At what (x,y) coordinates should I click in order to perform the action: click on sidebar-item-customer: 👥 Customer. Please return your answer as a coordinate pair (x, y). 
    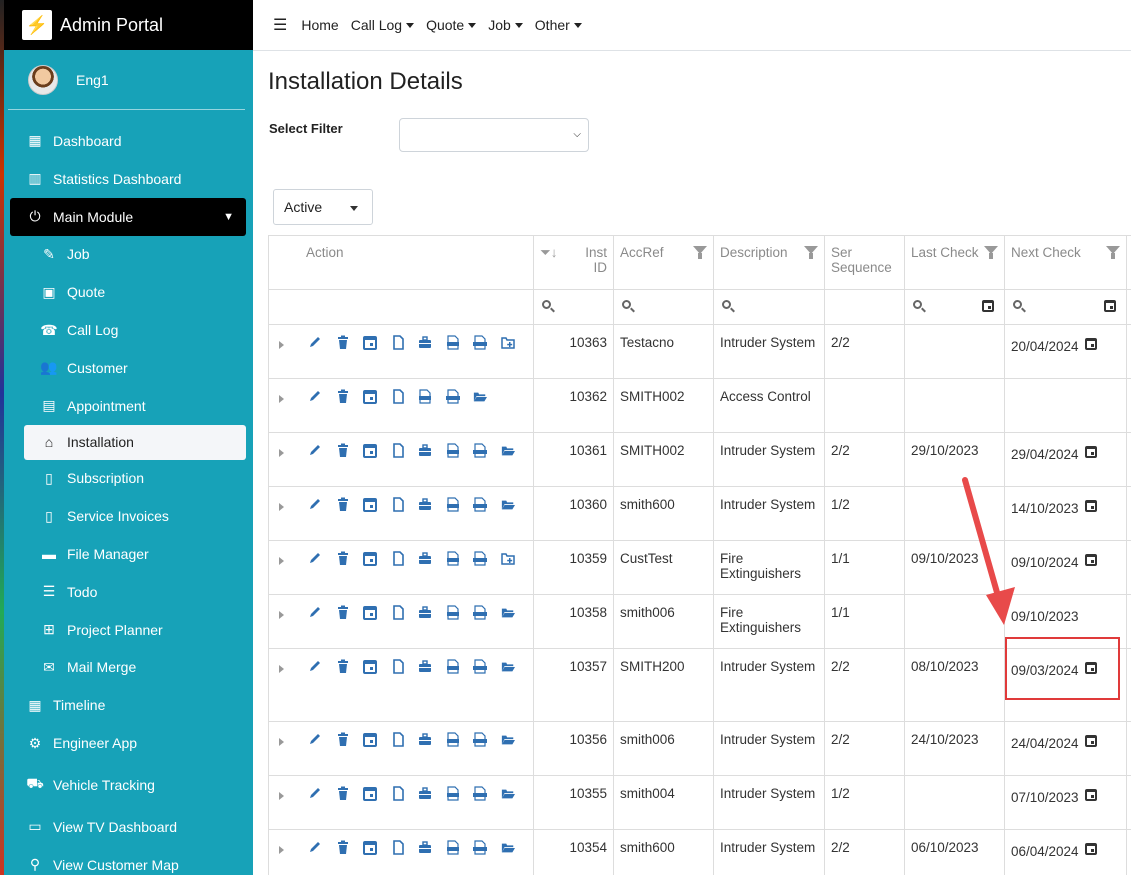
    Looking at the image, I should click on (126, 368).